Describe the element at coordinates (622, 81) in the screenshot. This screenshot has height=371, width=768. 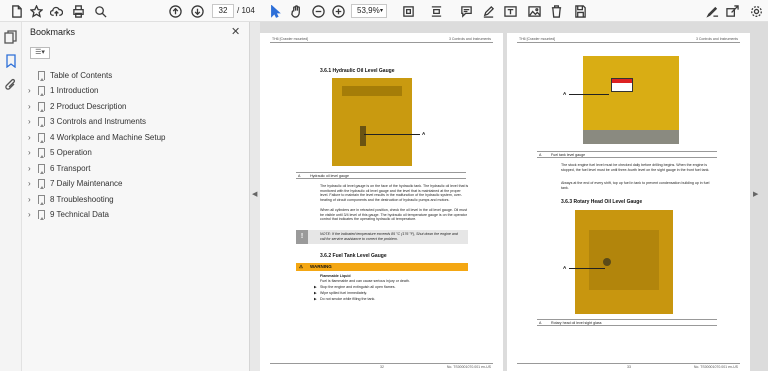
I see `decal-header` at that location.